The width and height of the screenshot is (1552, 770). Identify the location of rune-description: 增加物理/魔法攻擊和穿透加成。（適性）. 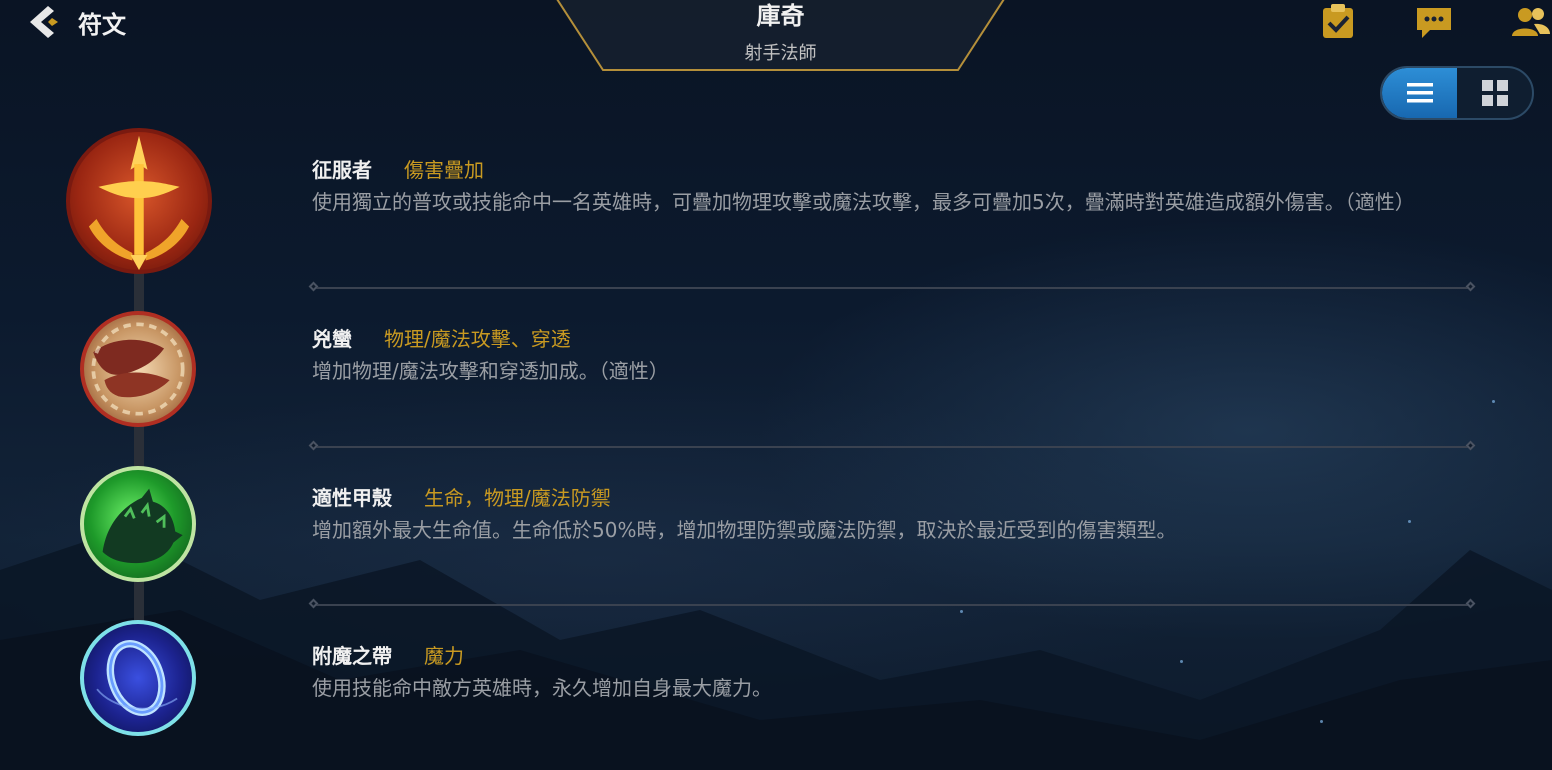
(490, 371).